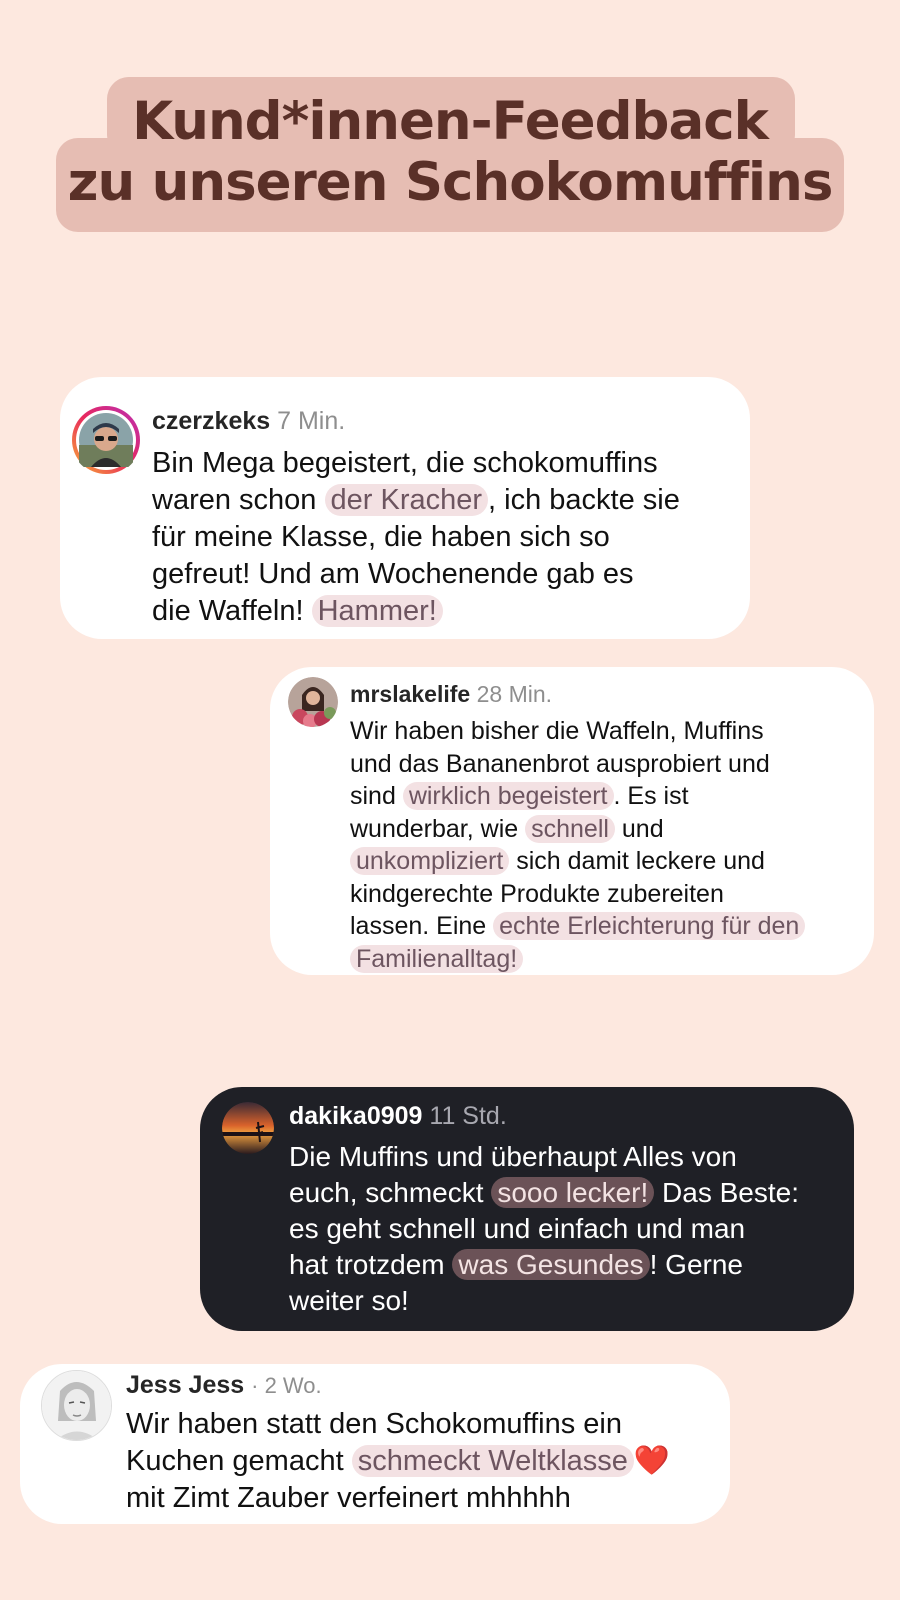 Image resolution: width=900 pixels, height=1600 pixels. I want to click on comment-line: Familienalltag!, so click(607, 959).